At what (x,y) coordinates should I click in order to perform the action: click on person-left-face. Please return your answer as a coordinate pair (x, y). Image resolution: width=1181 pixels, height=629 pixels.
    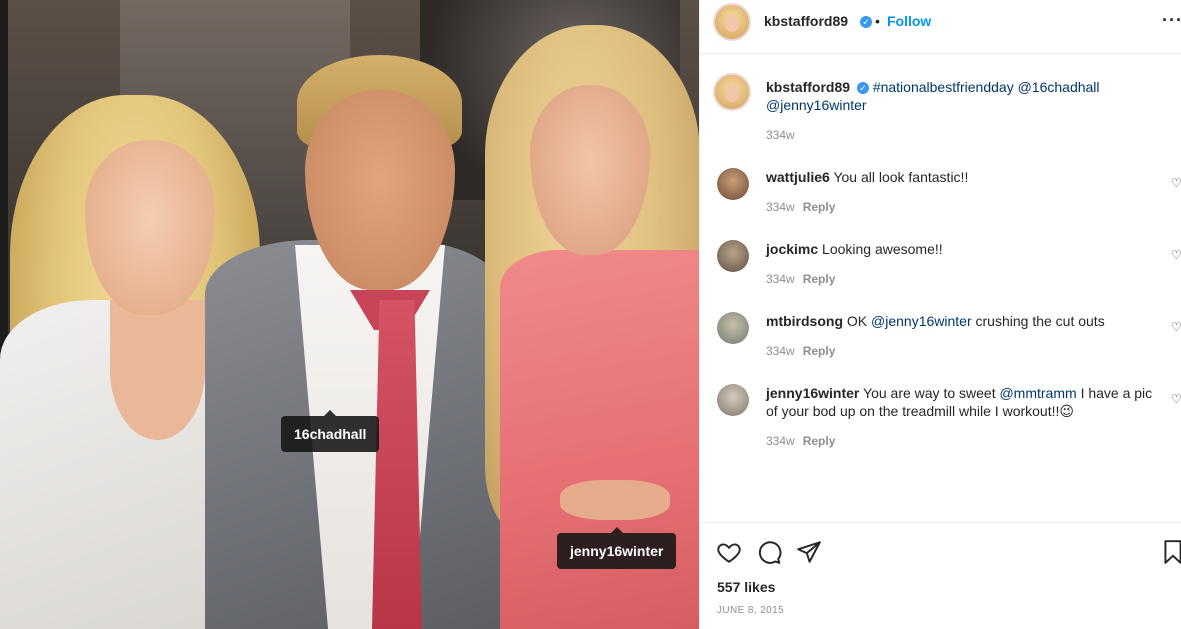
    Looking at the image, I should click on (150, 227).